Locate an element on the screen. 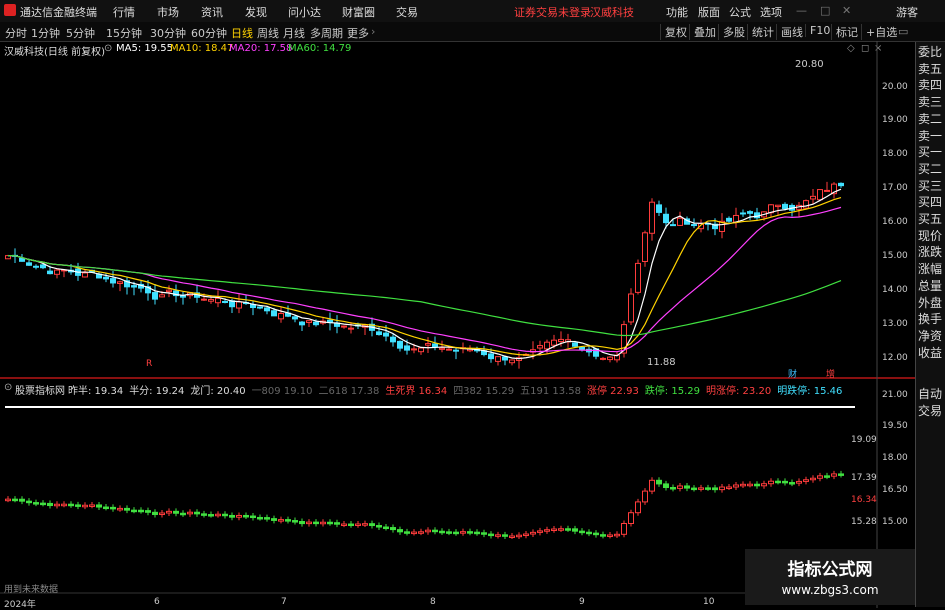 The height and width of the screenshot is (610, 945). menu-jiaoyi: 交易 is located at coordinates (407, 12).